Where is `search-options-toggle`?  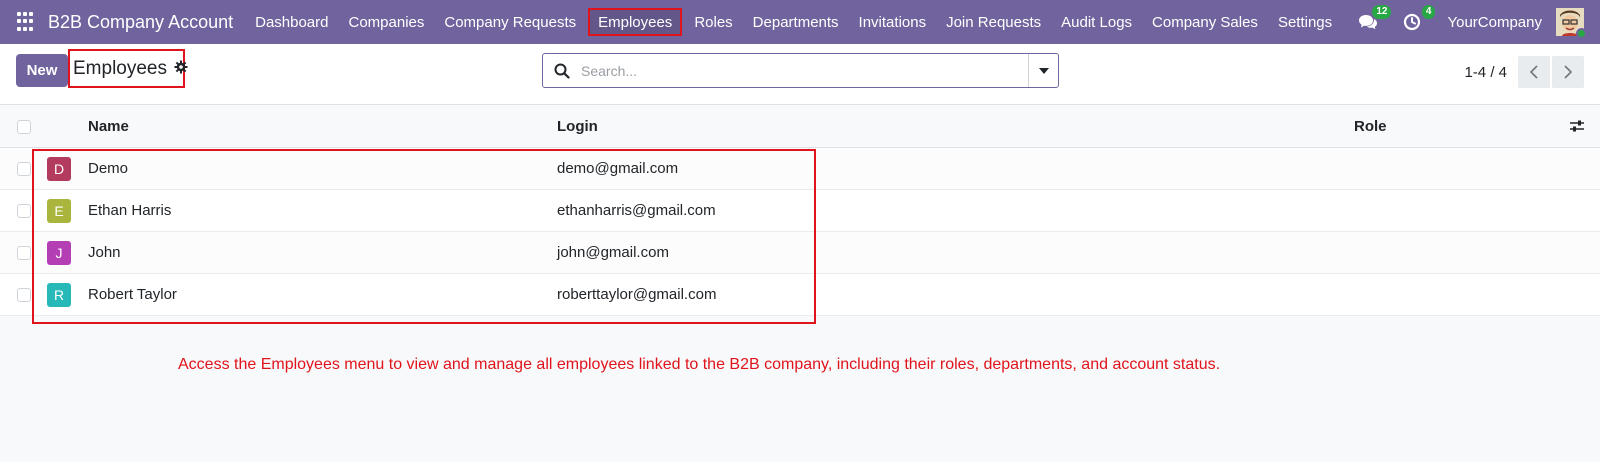 search-options-toggle is located at coordinates (1043, 70).